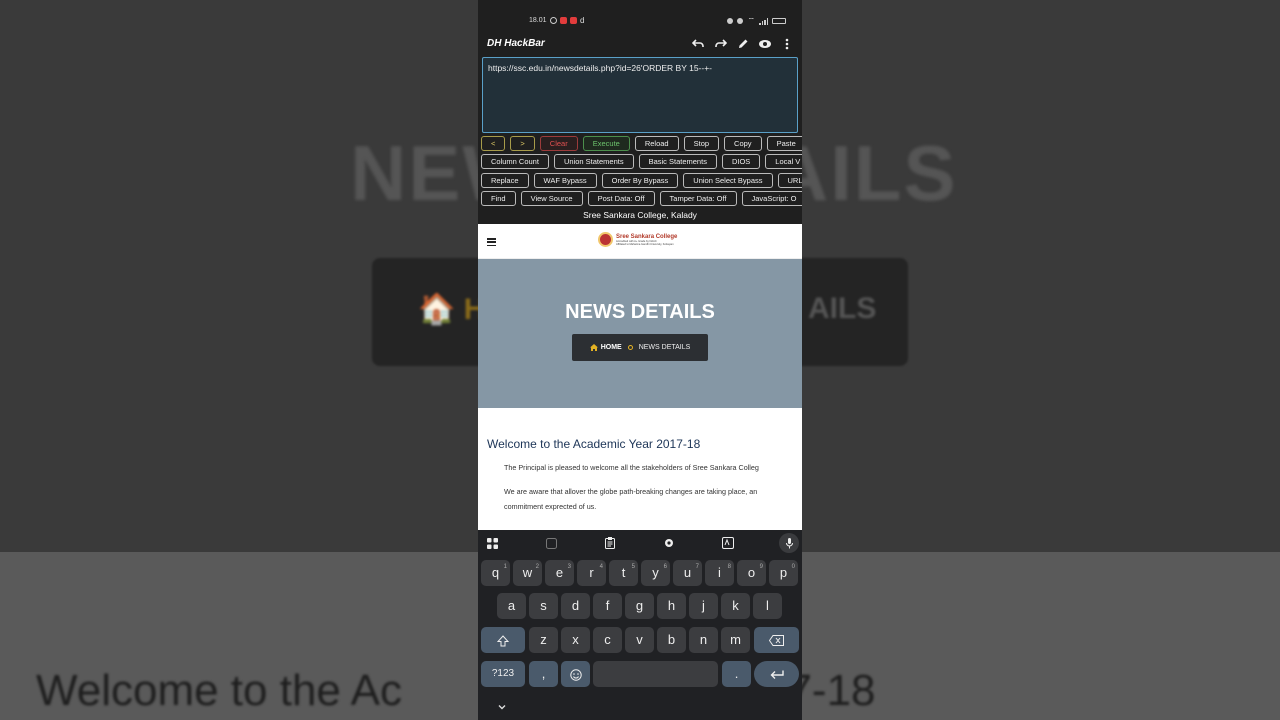  What do you see at coordinates (495, 573) in the screenshot?
I see `key-q: q1` at bounding box center [495, 573].